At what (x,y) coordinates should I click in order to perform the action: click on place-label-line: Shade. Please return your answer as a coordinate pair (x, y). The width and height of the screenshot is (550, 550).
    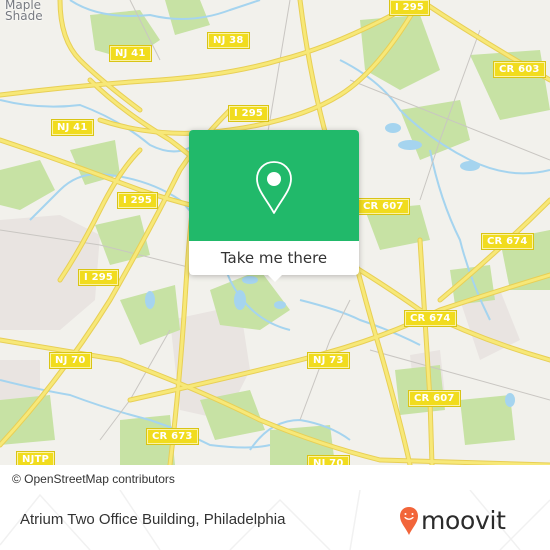
    Looking at the image, I should click on (24, 16).